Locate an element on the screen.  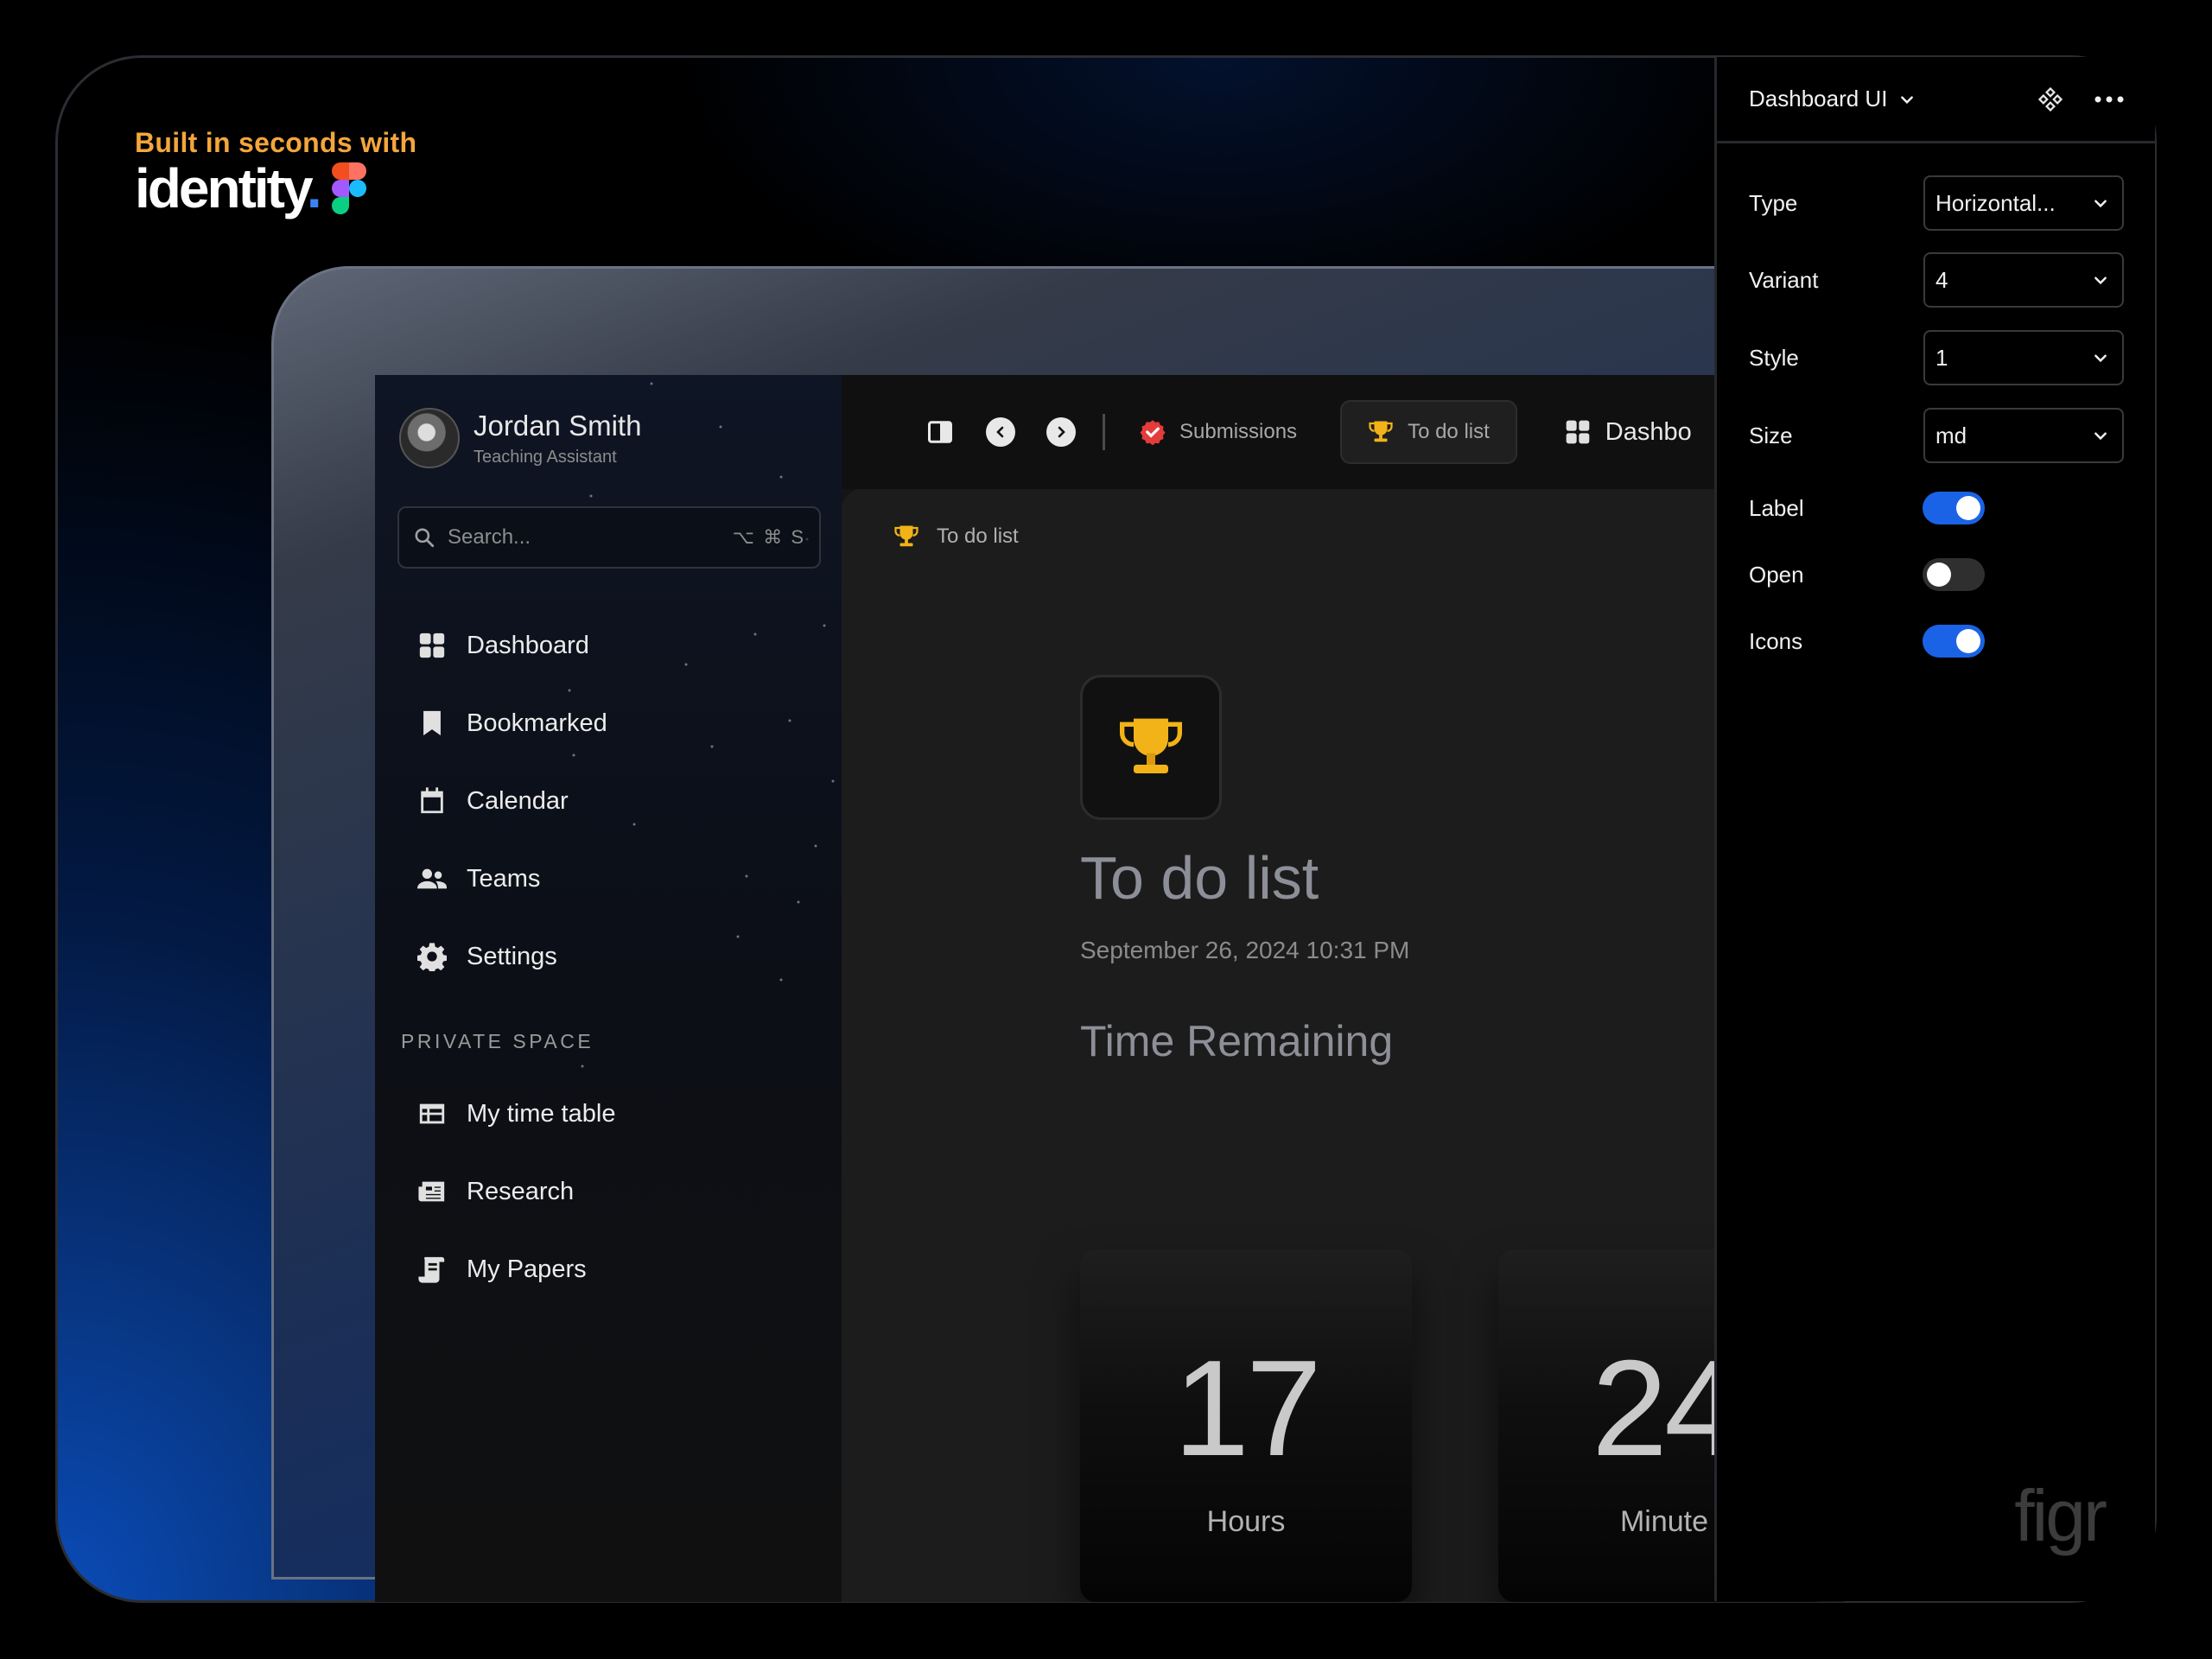
search-input is located at coordinates (584, 537).